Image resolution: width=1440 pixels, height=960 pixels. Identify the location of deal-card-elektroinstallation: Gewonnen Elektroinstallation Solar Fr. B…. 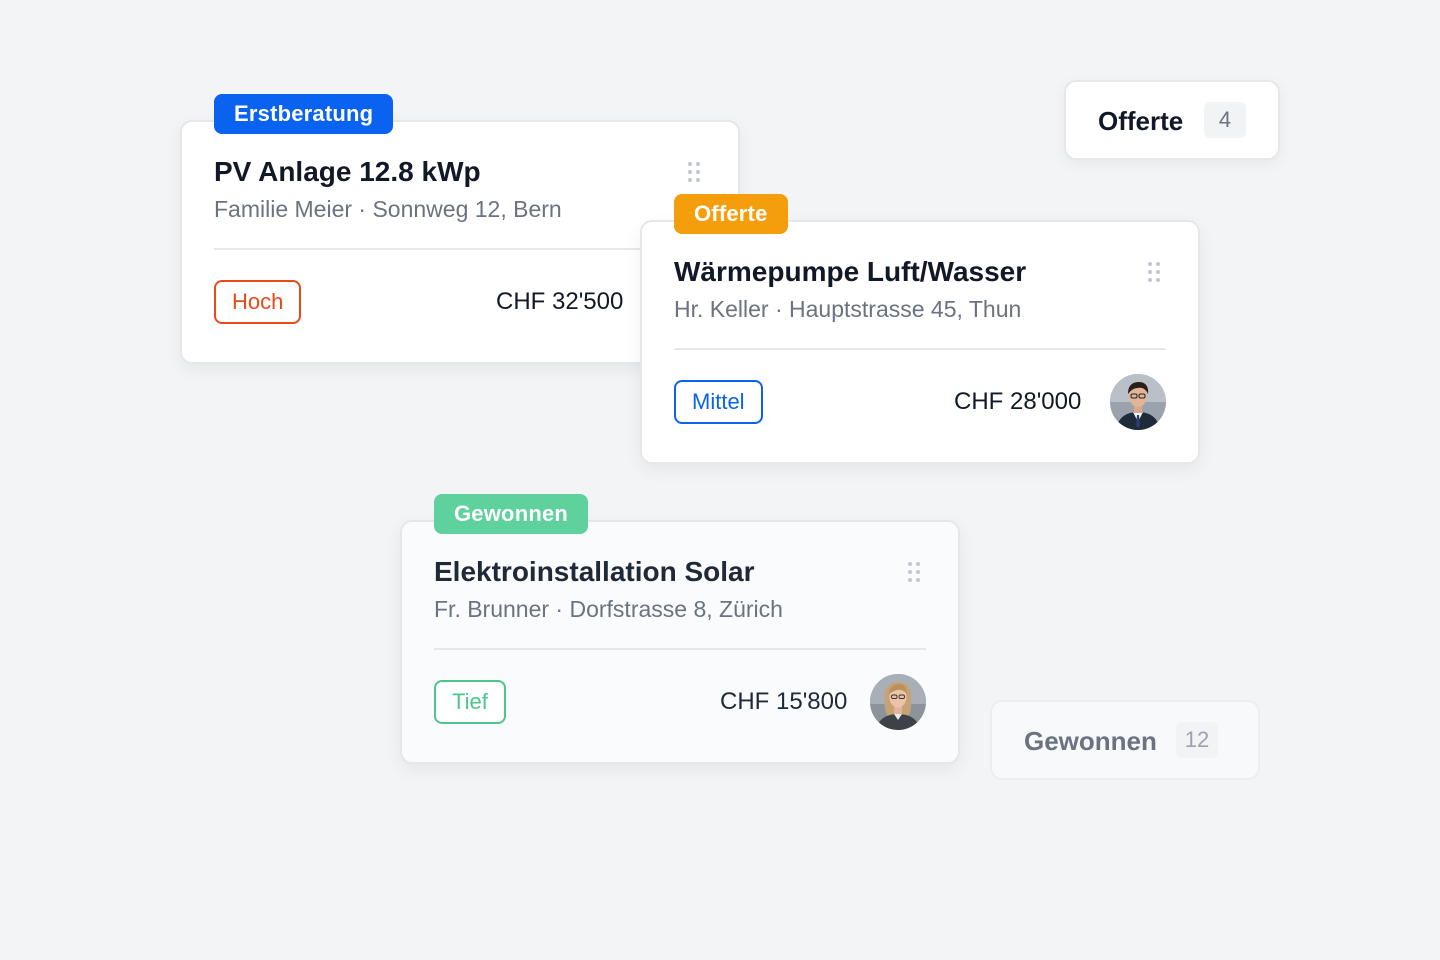
(680, 629).